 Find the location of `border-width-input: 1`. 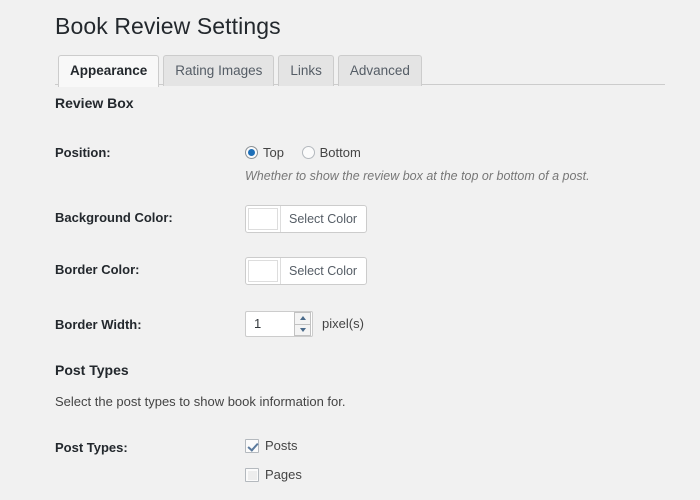

border-width-input: 1 is located at coordinates (279, 324).